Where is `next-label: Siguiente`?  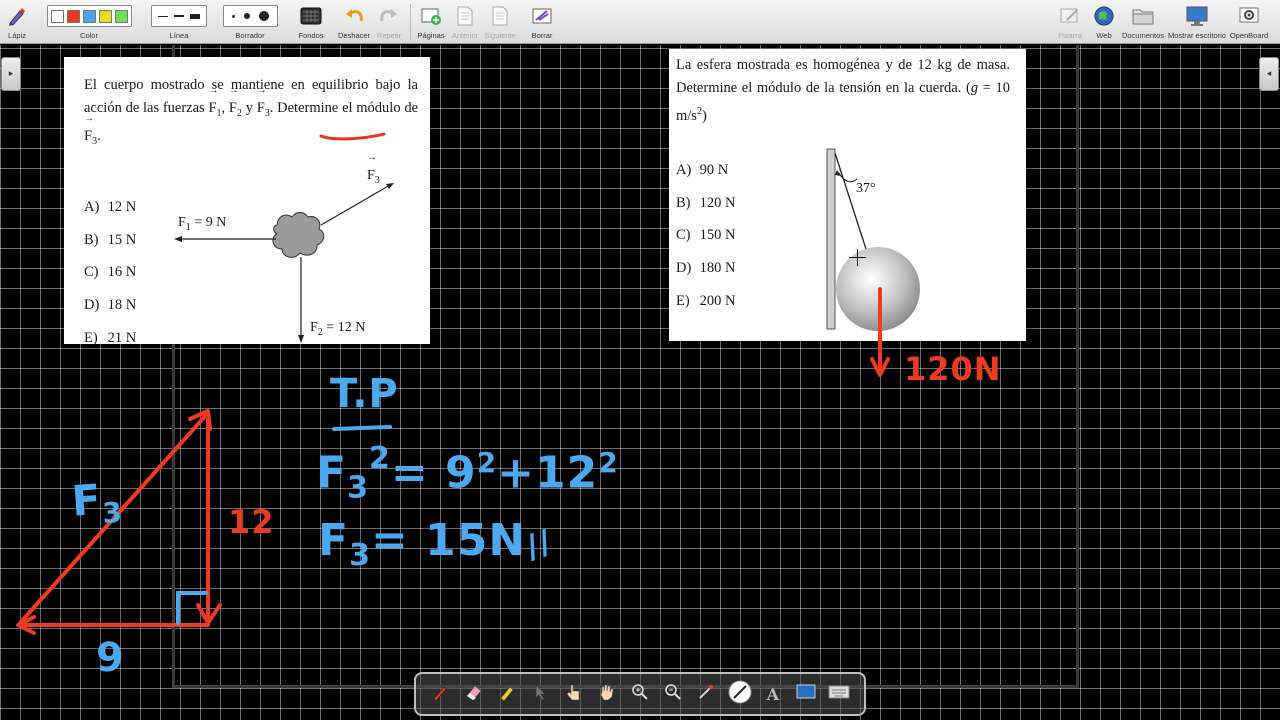
next-label: Siguiente is located at coordinates (500, 35).